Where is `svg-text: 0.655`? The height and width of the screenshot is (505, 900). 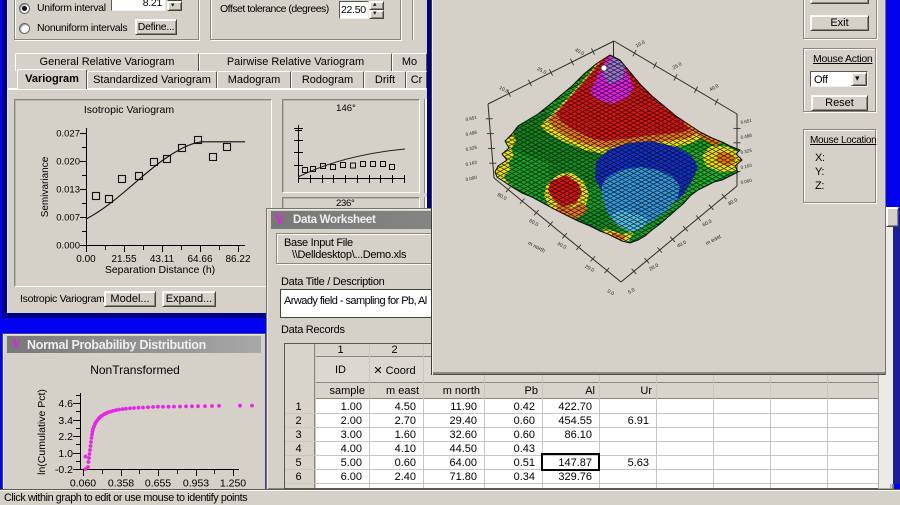 svg-text: 0.655 is located at coordinates (158, 483).